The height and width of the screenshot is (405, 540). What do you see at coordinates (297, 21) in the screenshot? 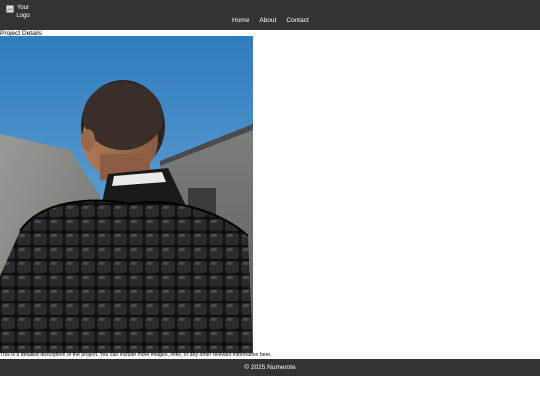
I see `nav-contact-link: Contact` at bounding box center [297, 21].